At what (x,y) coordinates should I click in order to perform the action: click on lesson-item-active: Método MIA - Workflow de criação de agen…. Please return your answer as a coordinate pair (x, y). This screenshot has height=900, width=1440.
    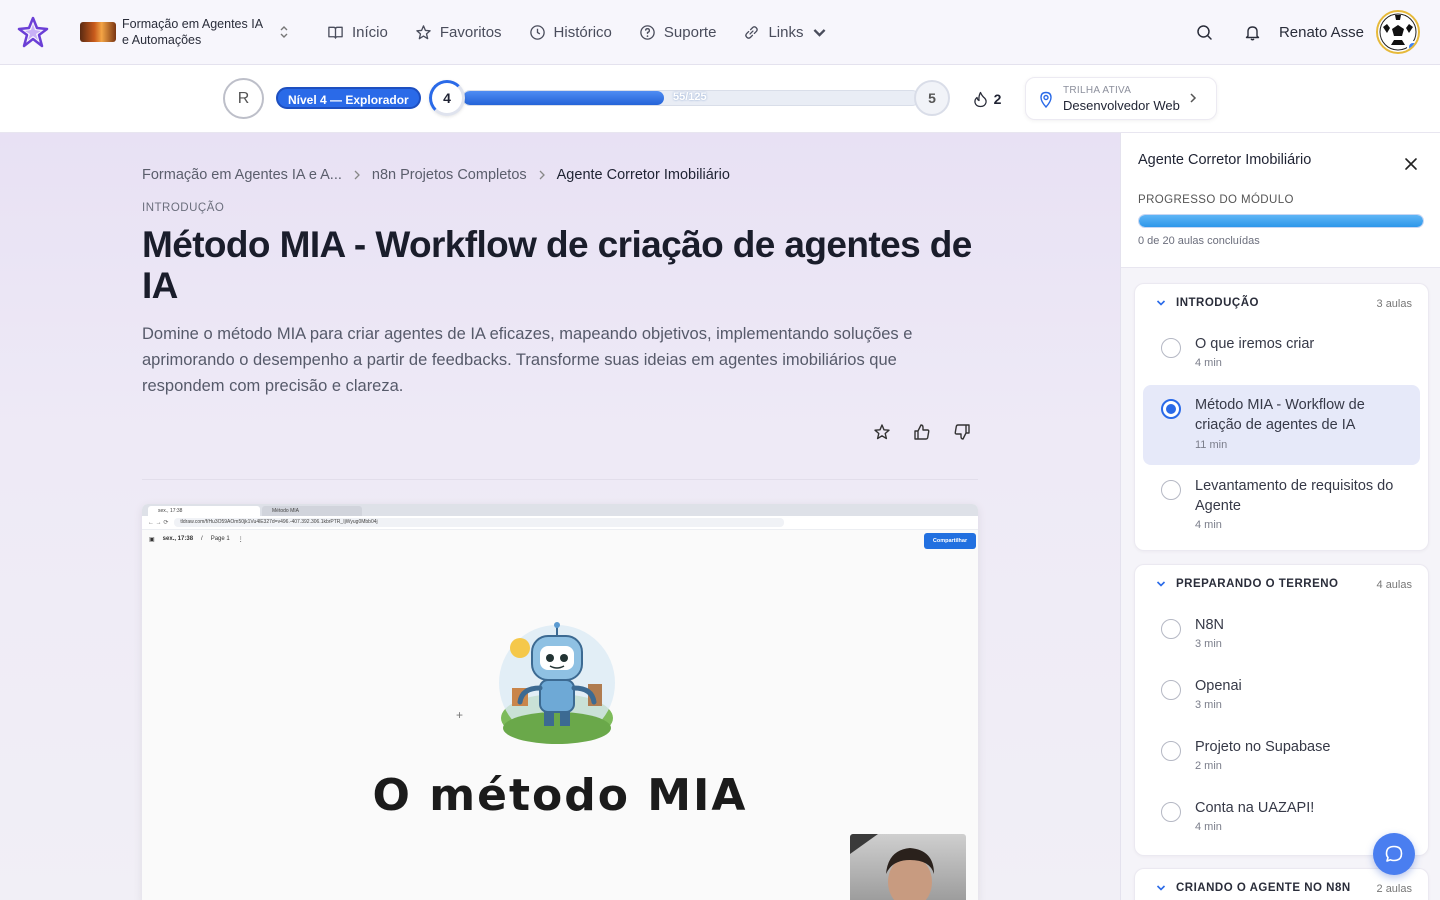
    Looking at the image, I should click on (1281, 425).